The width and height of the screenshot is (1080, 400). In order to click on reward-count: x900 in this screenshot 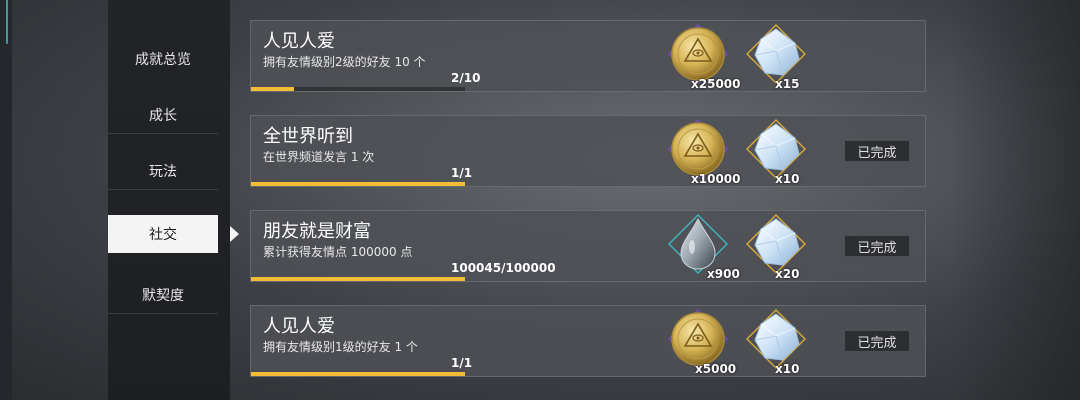, I will do `click(723, 274)`.